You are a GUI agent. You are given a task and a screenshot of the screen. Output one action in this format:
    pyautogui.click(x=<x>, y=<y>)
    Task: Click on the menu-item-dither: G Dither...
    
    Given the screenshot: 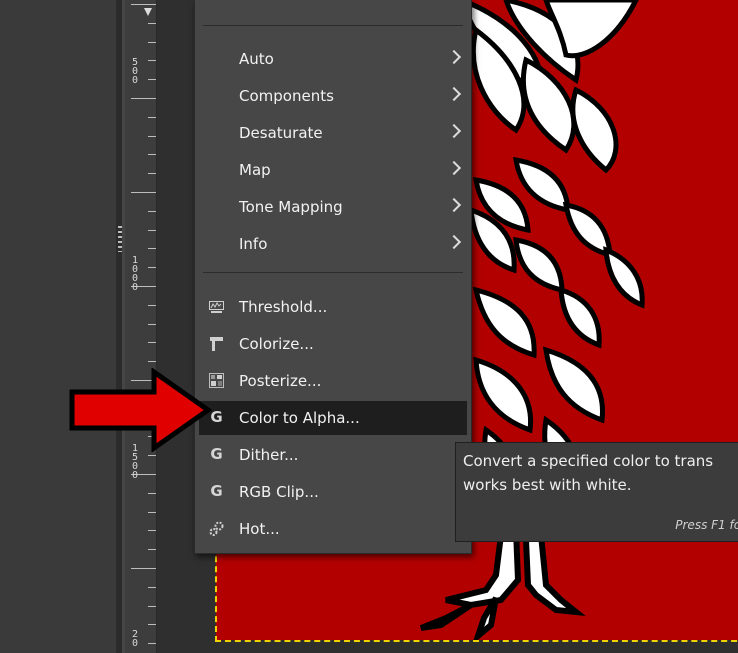 What is the action you would take?
    pyautogui.click(x=333, y=455)
    